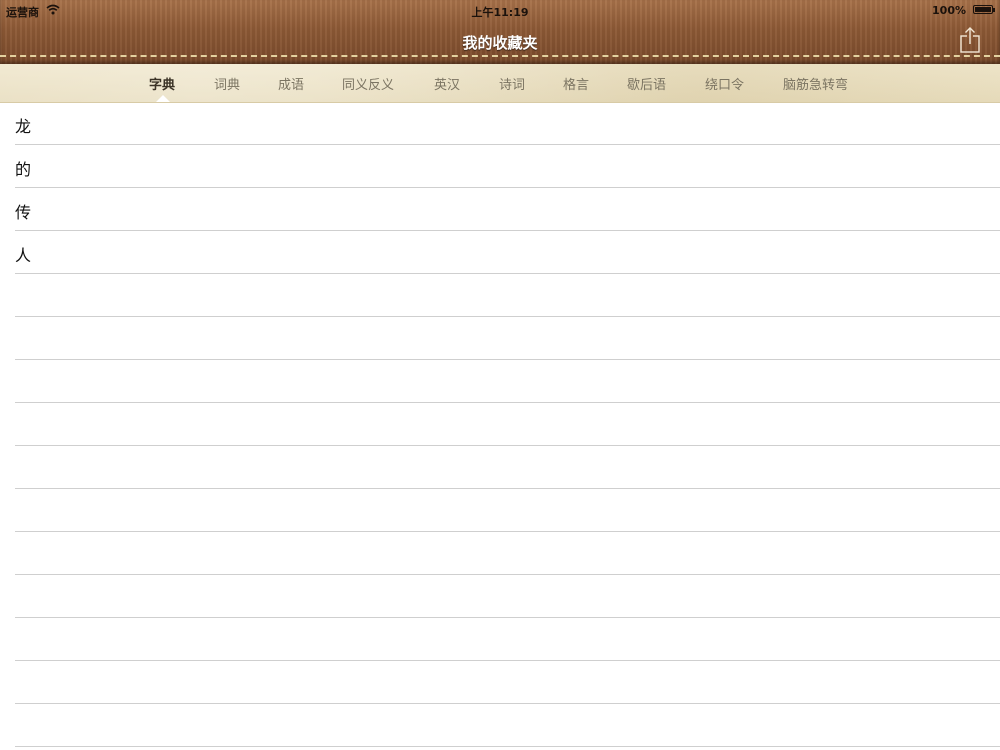 The width and height of the screenshot is (1000, 750). What do you see at coordinates (507, 252) in the screenshot?
I see `list-item: 人` at bounding box center [507, 252].